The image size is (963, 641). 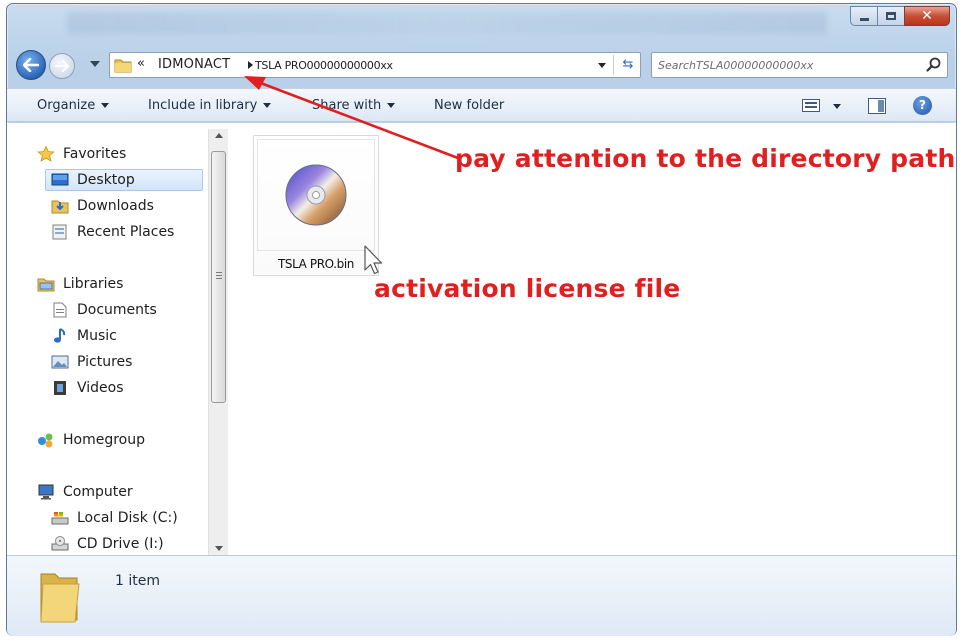 I want to click on music-note-icon, so click(x=60, y=335).